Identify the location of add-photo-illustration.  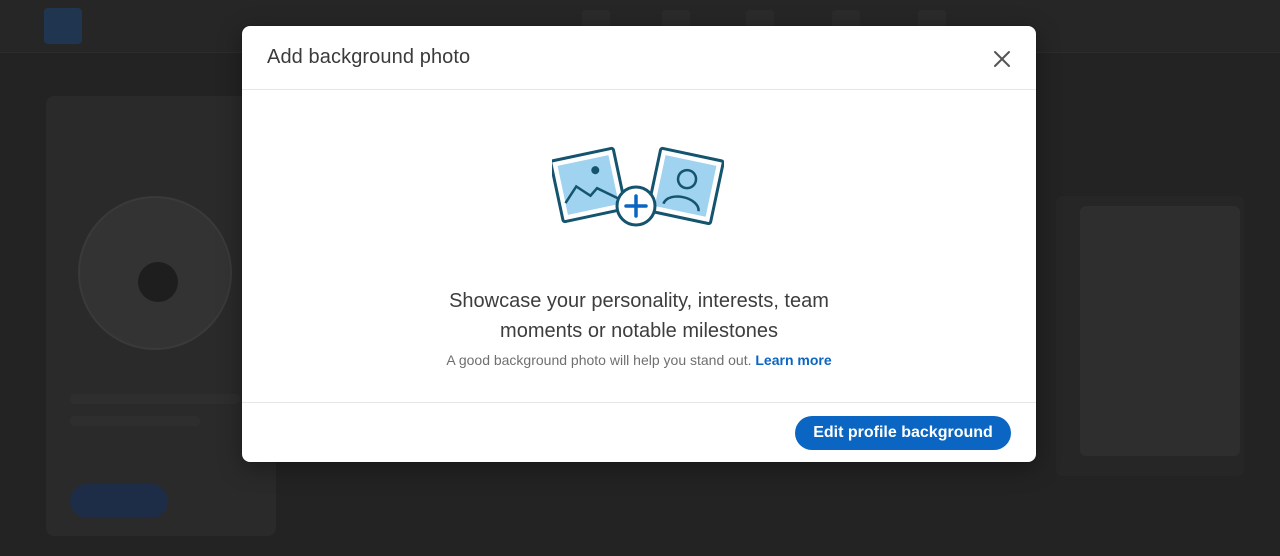
(638, 186).